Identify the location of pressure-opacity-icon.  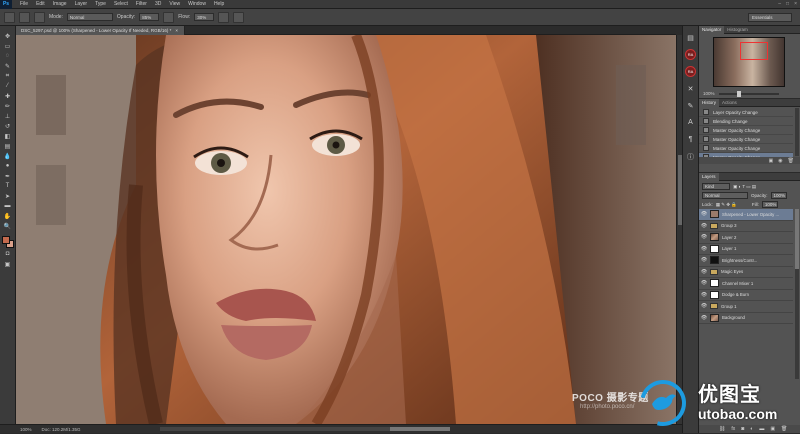
(169, 17).